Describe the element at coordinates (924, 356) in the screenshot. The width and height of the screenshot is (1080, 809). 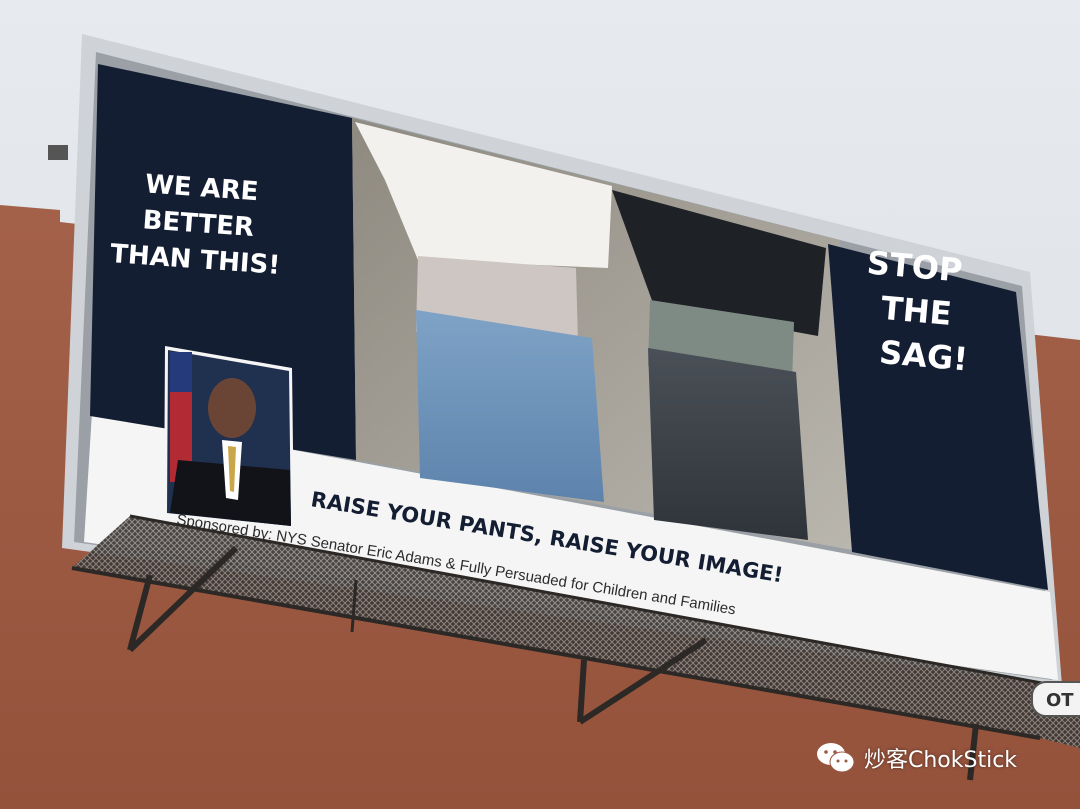
I see `right-line-3: SAG!` at that location.